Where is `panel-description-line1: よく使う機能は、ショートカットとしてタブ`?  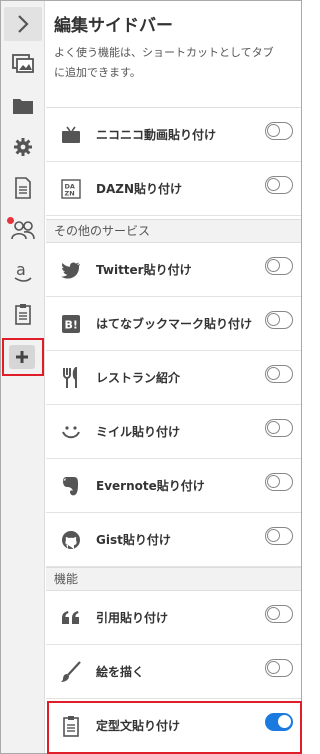 panel-description-line1: よく使う機能は、ショートカットとしてタブ is located at coordinates (164, 52).